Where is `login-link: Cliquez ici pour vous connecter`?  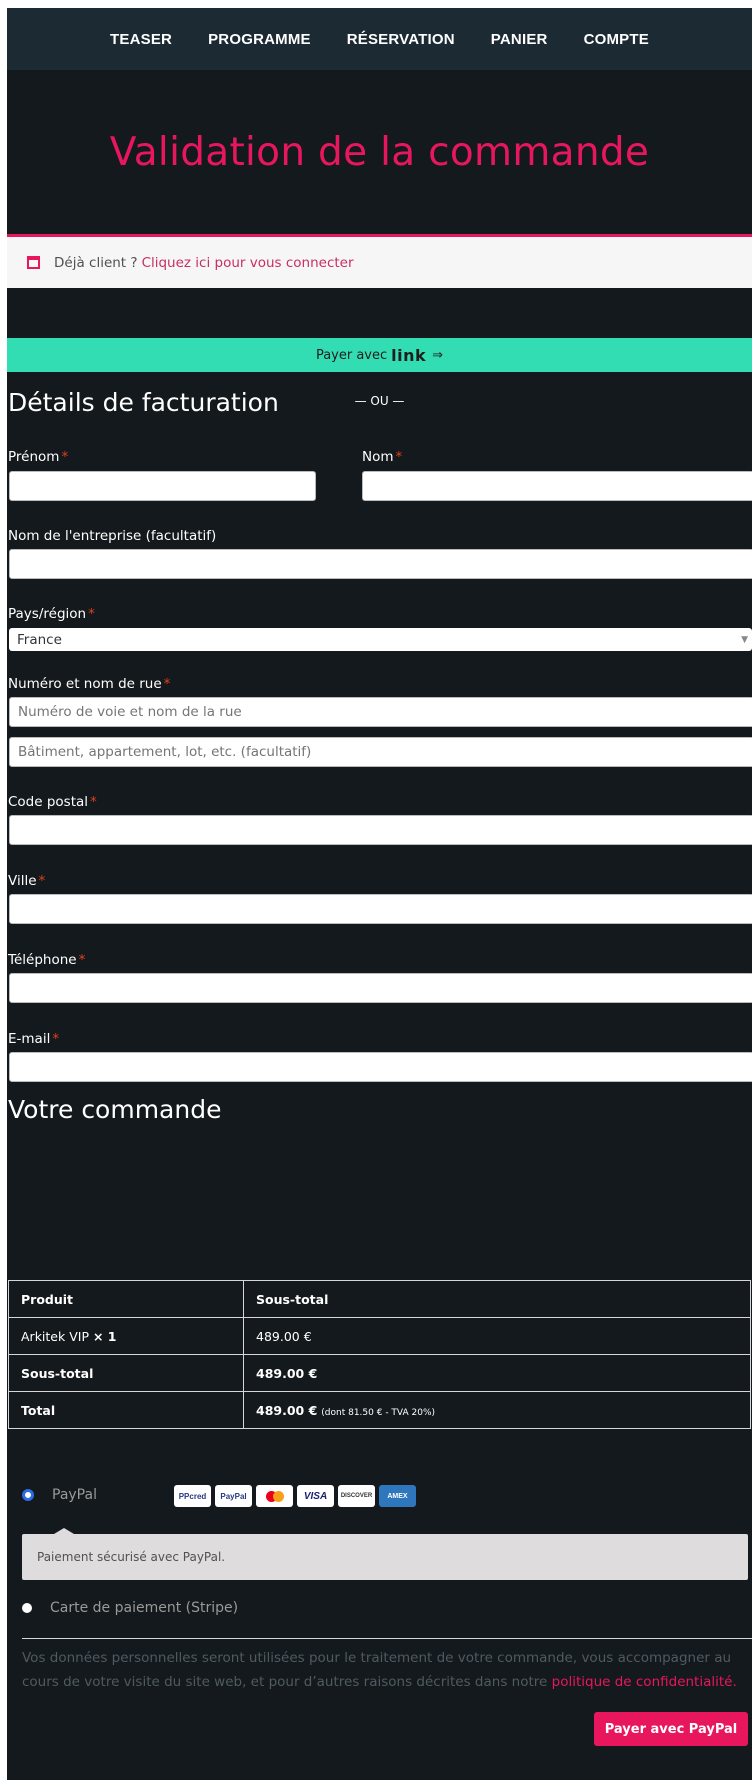 login-link: Cliquez ici pour vous connecter is located at coordinates (248, 263).